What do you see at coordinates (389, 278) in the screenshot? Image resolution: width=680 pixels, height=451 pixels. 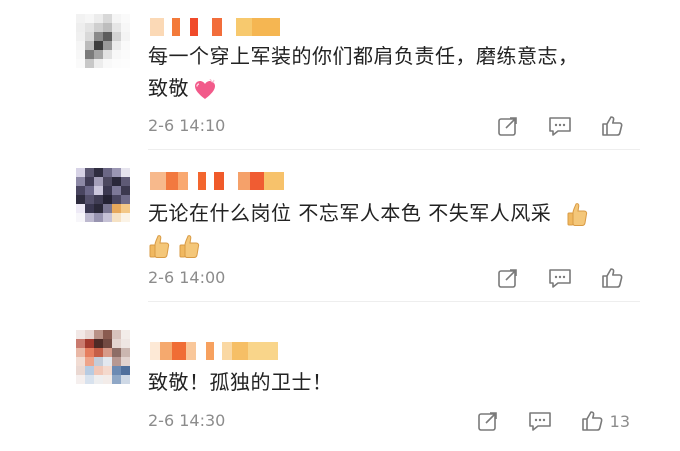 I see `comment-footer: 2-6 14:00` at bounding box center [389, 278].